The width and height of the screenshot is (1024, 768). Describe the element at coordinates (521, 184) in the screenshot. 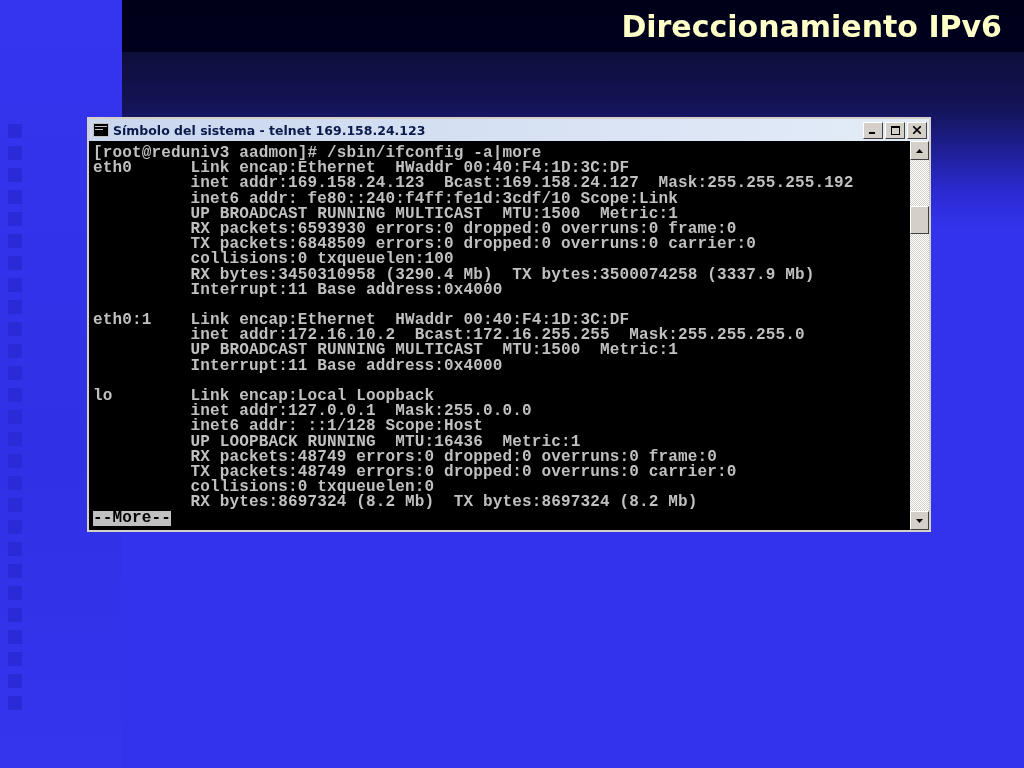

I see `output-line: inet addr:169.158.24.123 Bcast:169.158.24.127 Mask:255.255.255.192` at that location.